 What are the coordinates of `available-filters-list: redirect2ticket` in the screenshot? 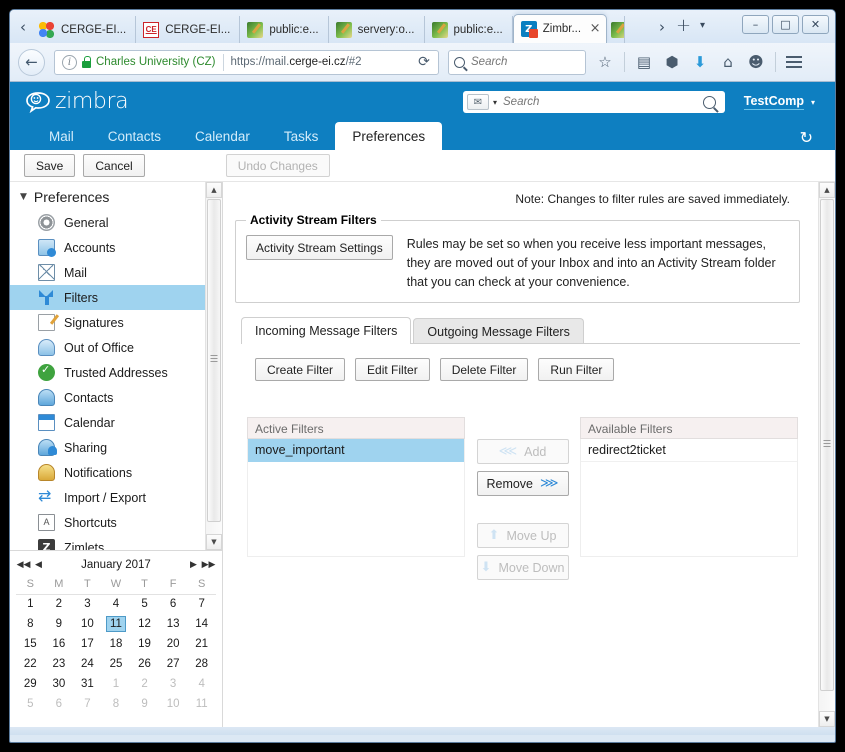 It's located at (689, 498).